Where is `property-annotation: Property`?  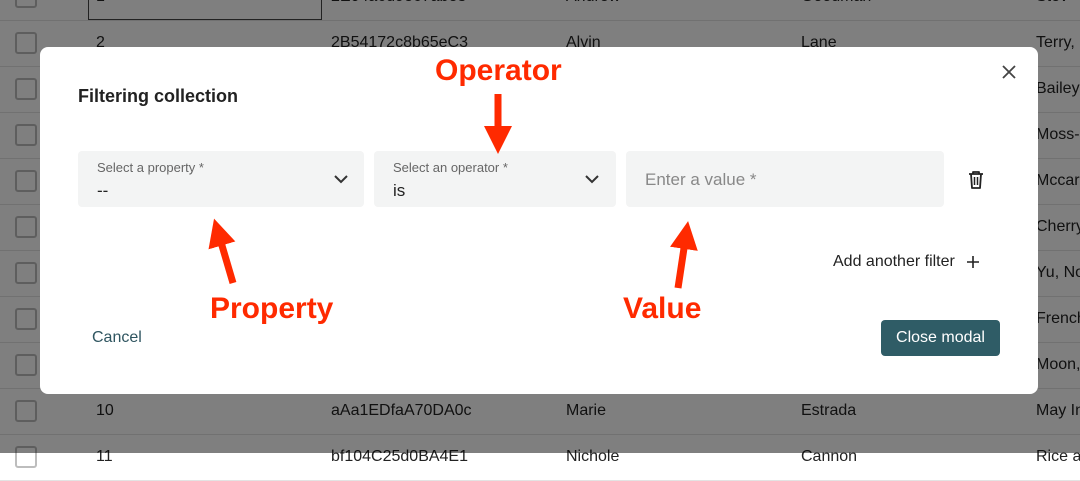
property-annotation: Property is located at coordinates (272, 308).